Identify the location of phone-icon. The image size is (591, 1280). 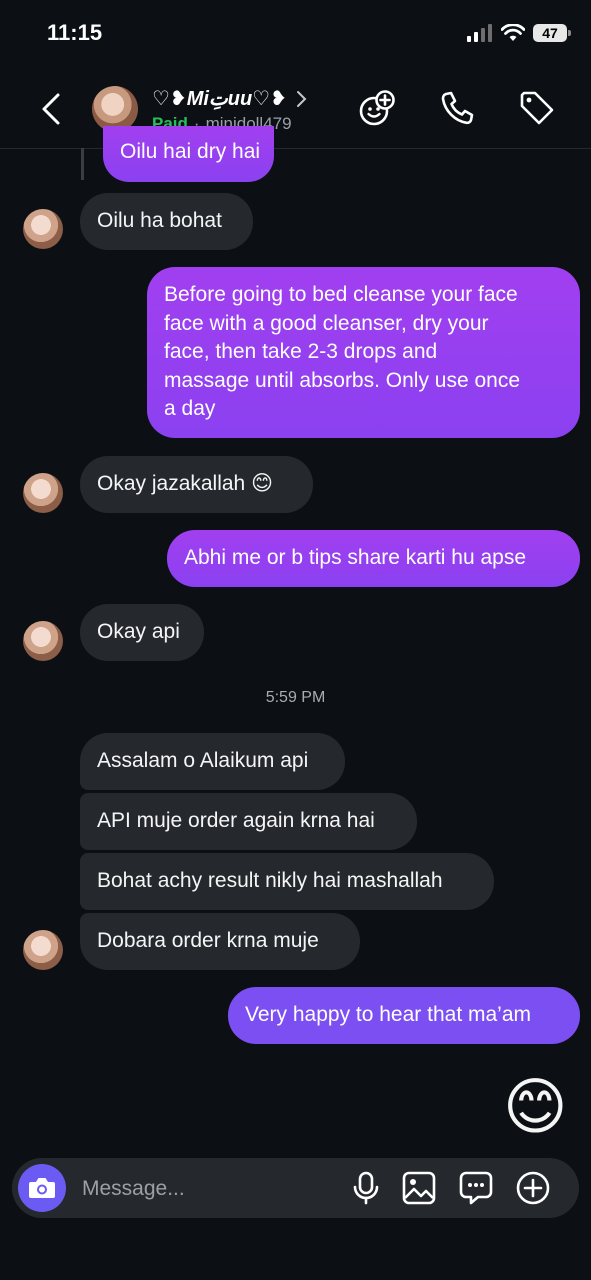
(457, 108).